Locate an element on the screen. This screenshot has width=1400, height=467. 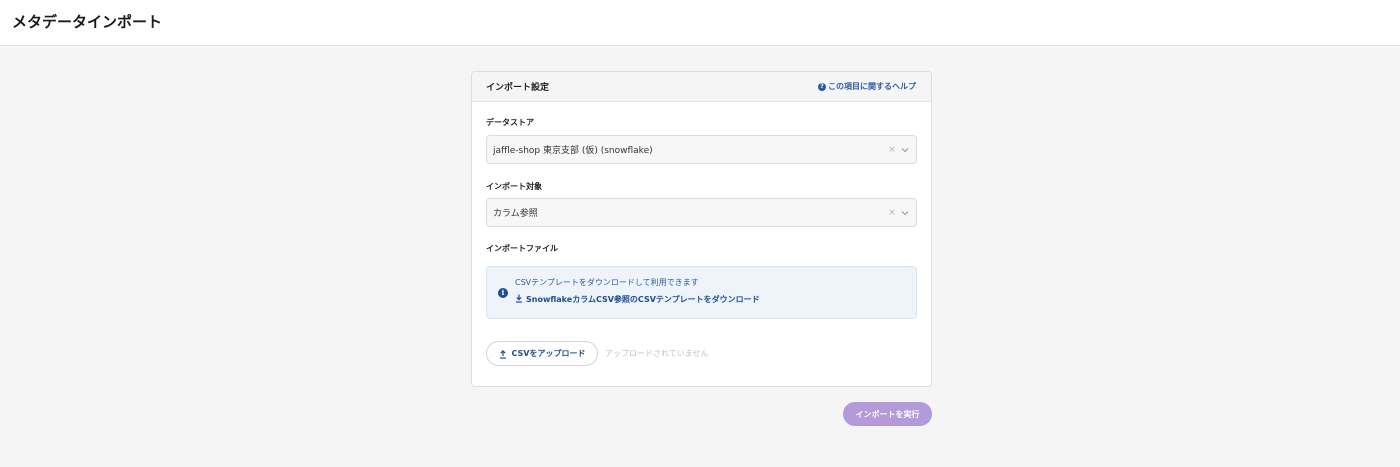
upload-icon is located at coordinates (503, 353).